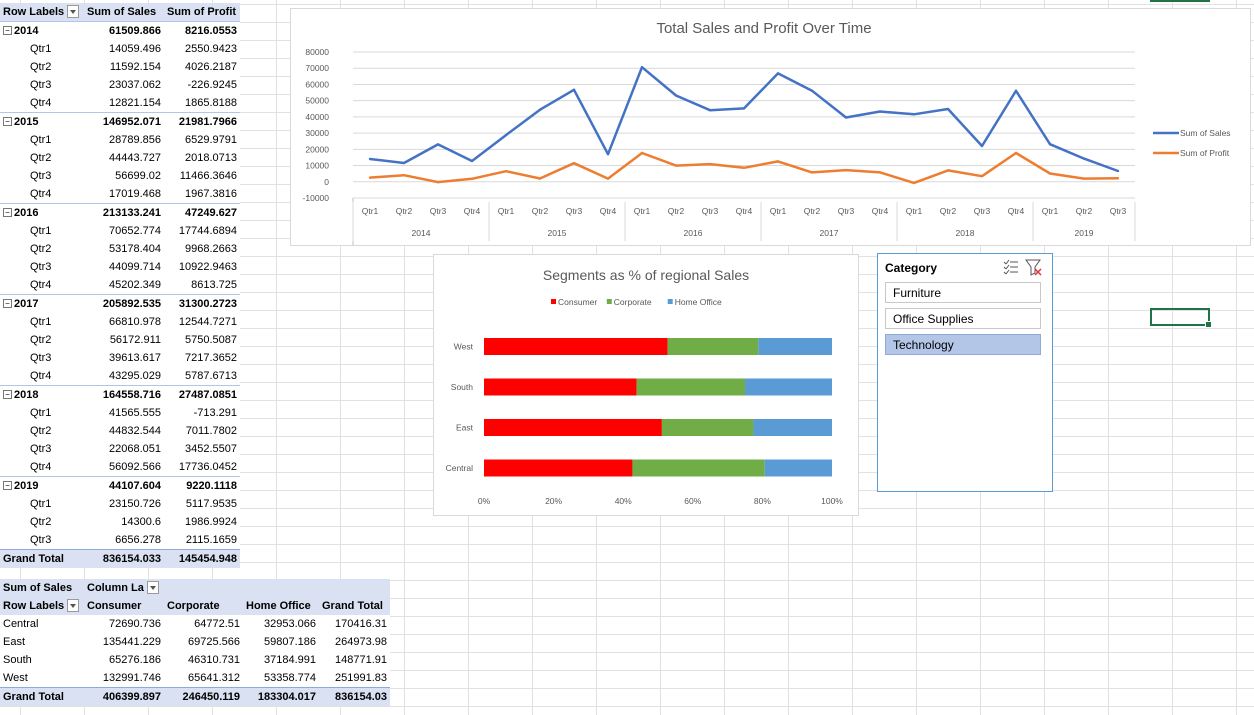  Describe the element at coordinates (42, 485) in the screenshot. I see `year-label: −2019` at that location.